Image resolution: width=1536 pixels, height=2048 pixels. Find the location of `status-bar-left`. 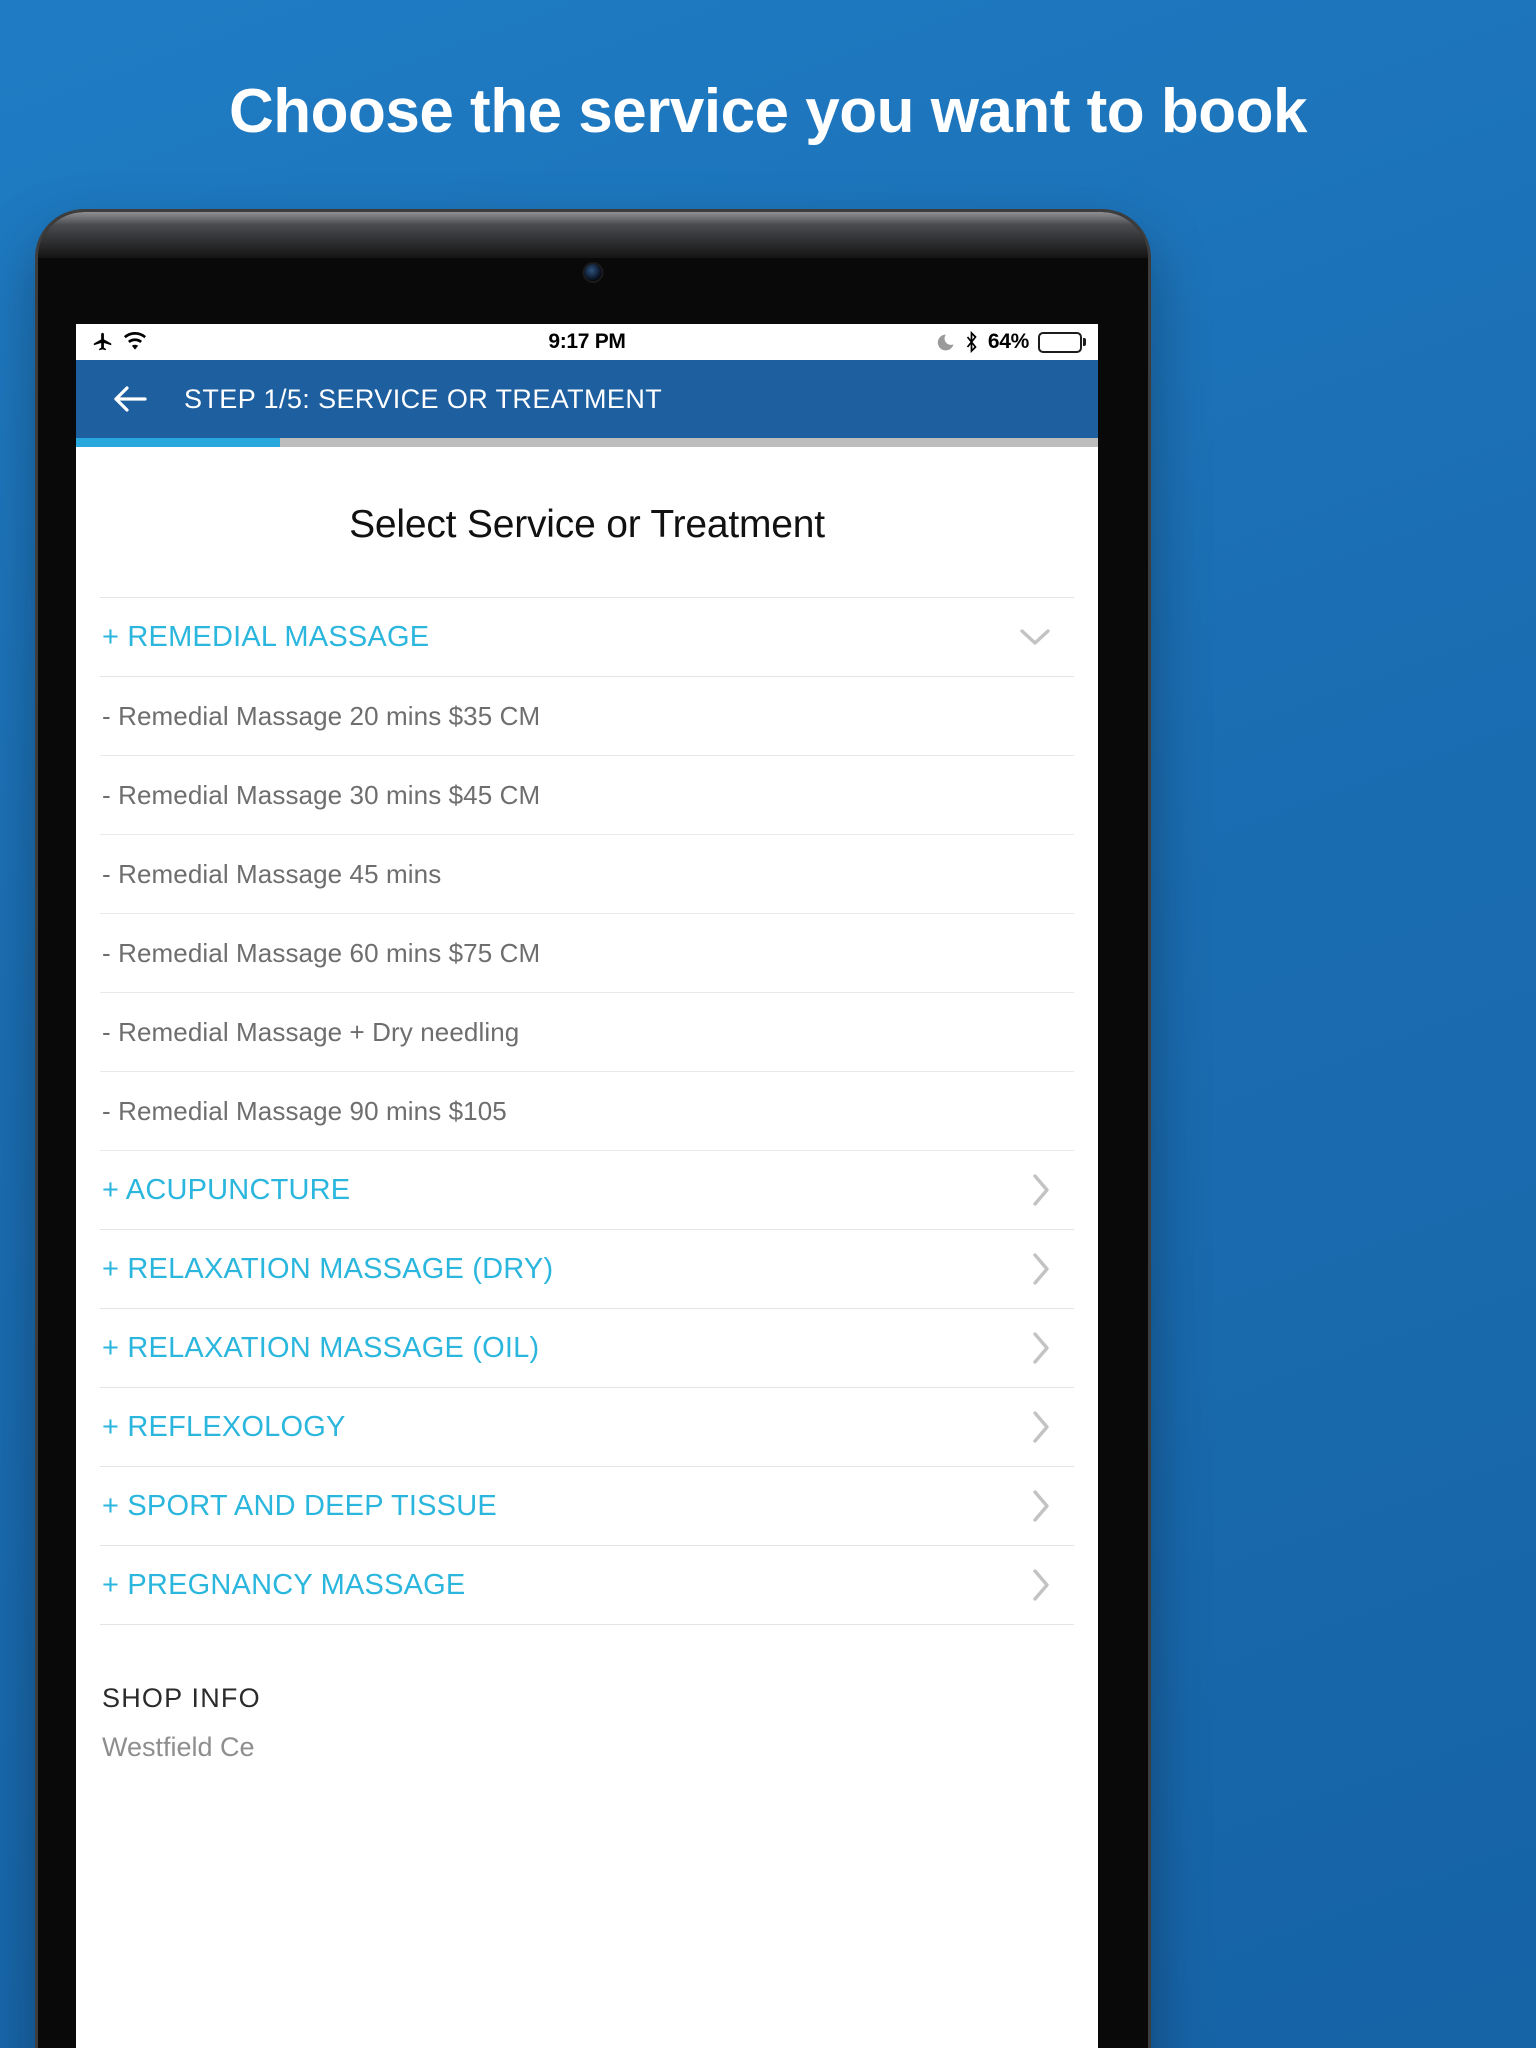

status-bar-left is located at coordinates (119, 342).